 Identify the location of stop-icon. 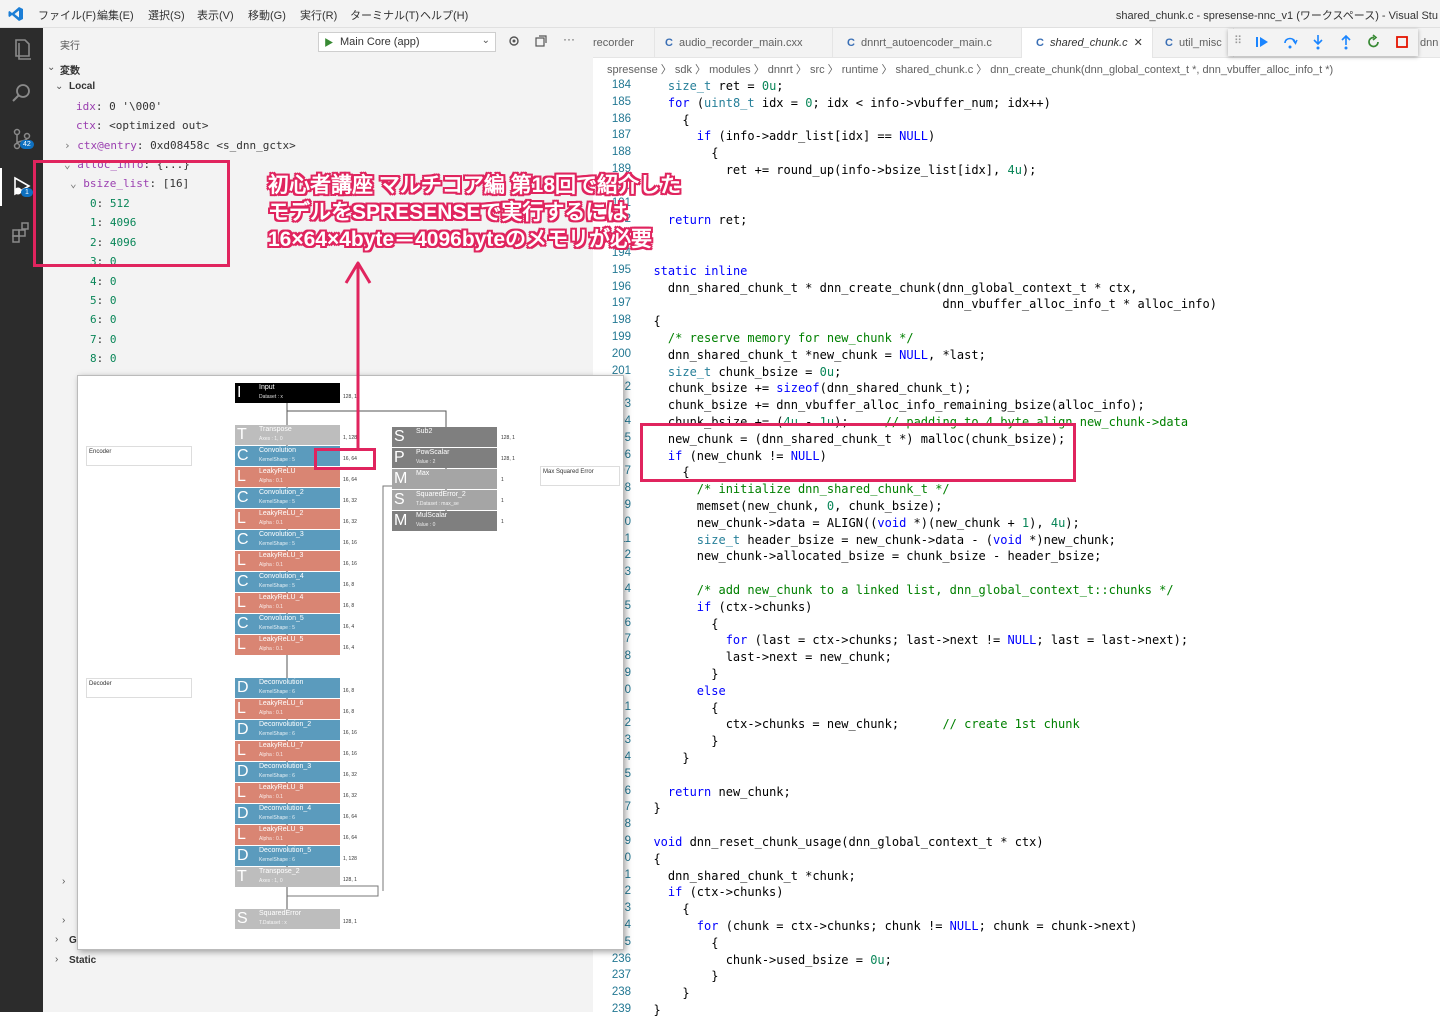
(1402, 42).